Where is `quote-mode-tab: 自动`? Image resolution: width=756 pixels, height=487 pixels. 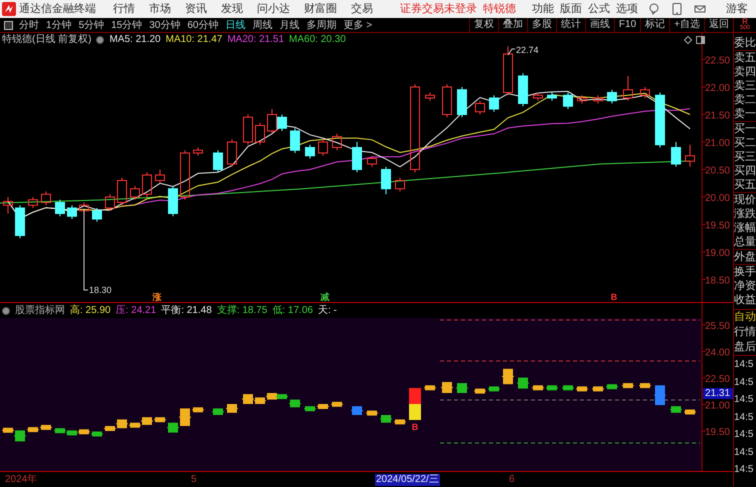
quote-mode-tab: 自动 is located at coordinates (745, 317).